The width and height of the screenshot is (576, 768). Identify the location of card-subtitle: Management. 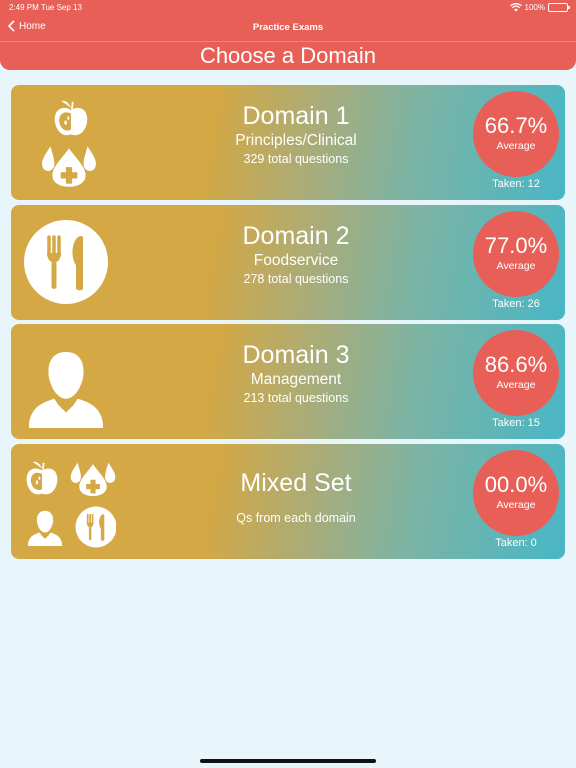
(296, 379).